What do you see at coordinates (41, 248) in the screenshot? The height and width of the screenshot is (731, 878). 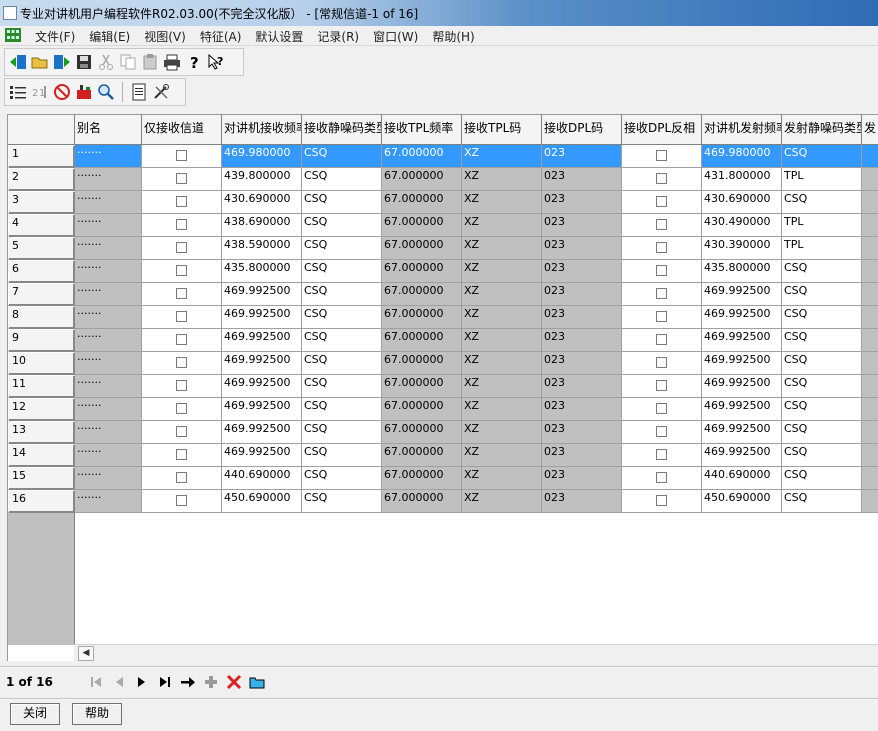 I see `row-header: 5` at bounding box center [41, 248].